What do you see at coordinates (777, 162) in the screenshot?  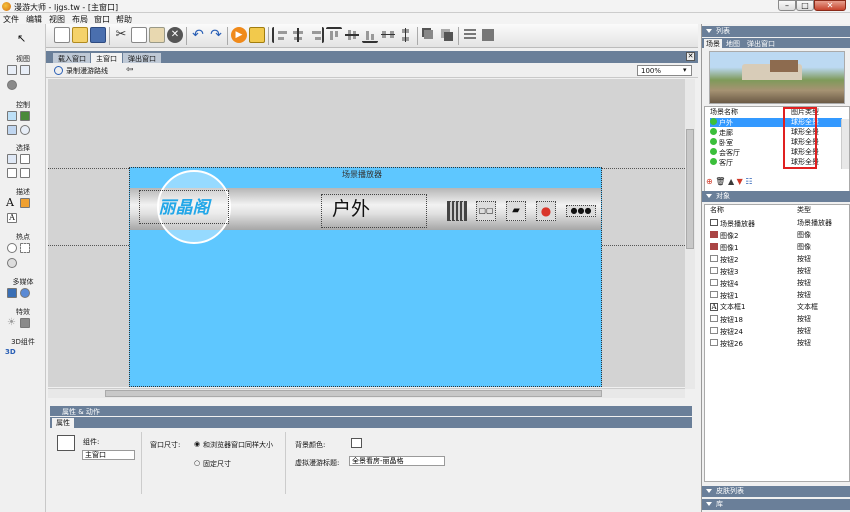 I see `scene-row: 客厅 球形全景` at bounding box center [777, 162].